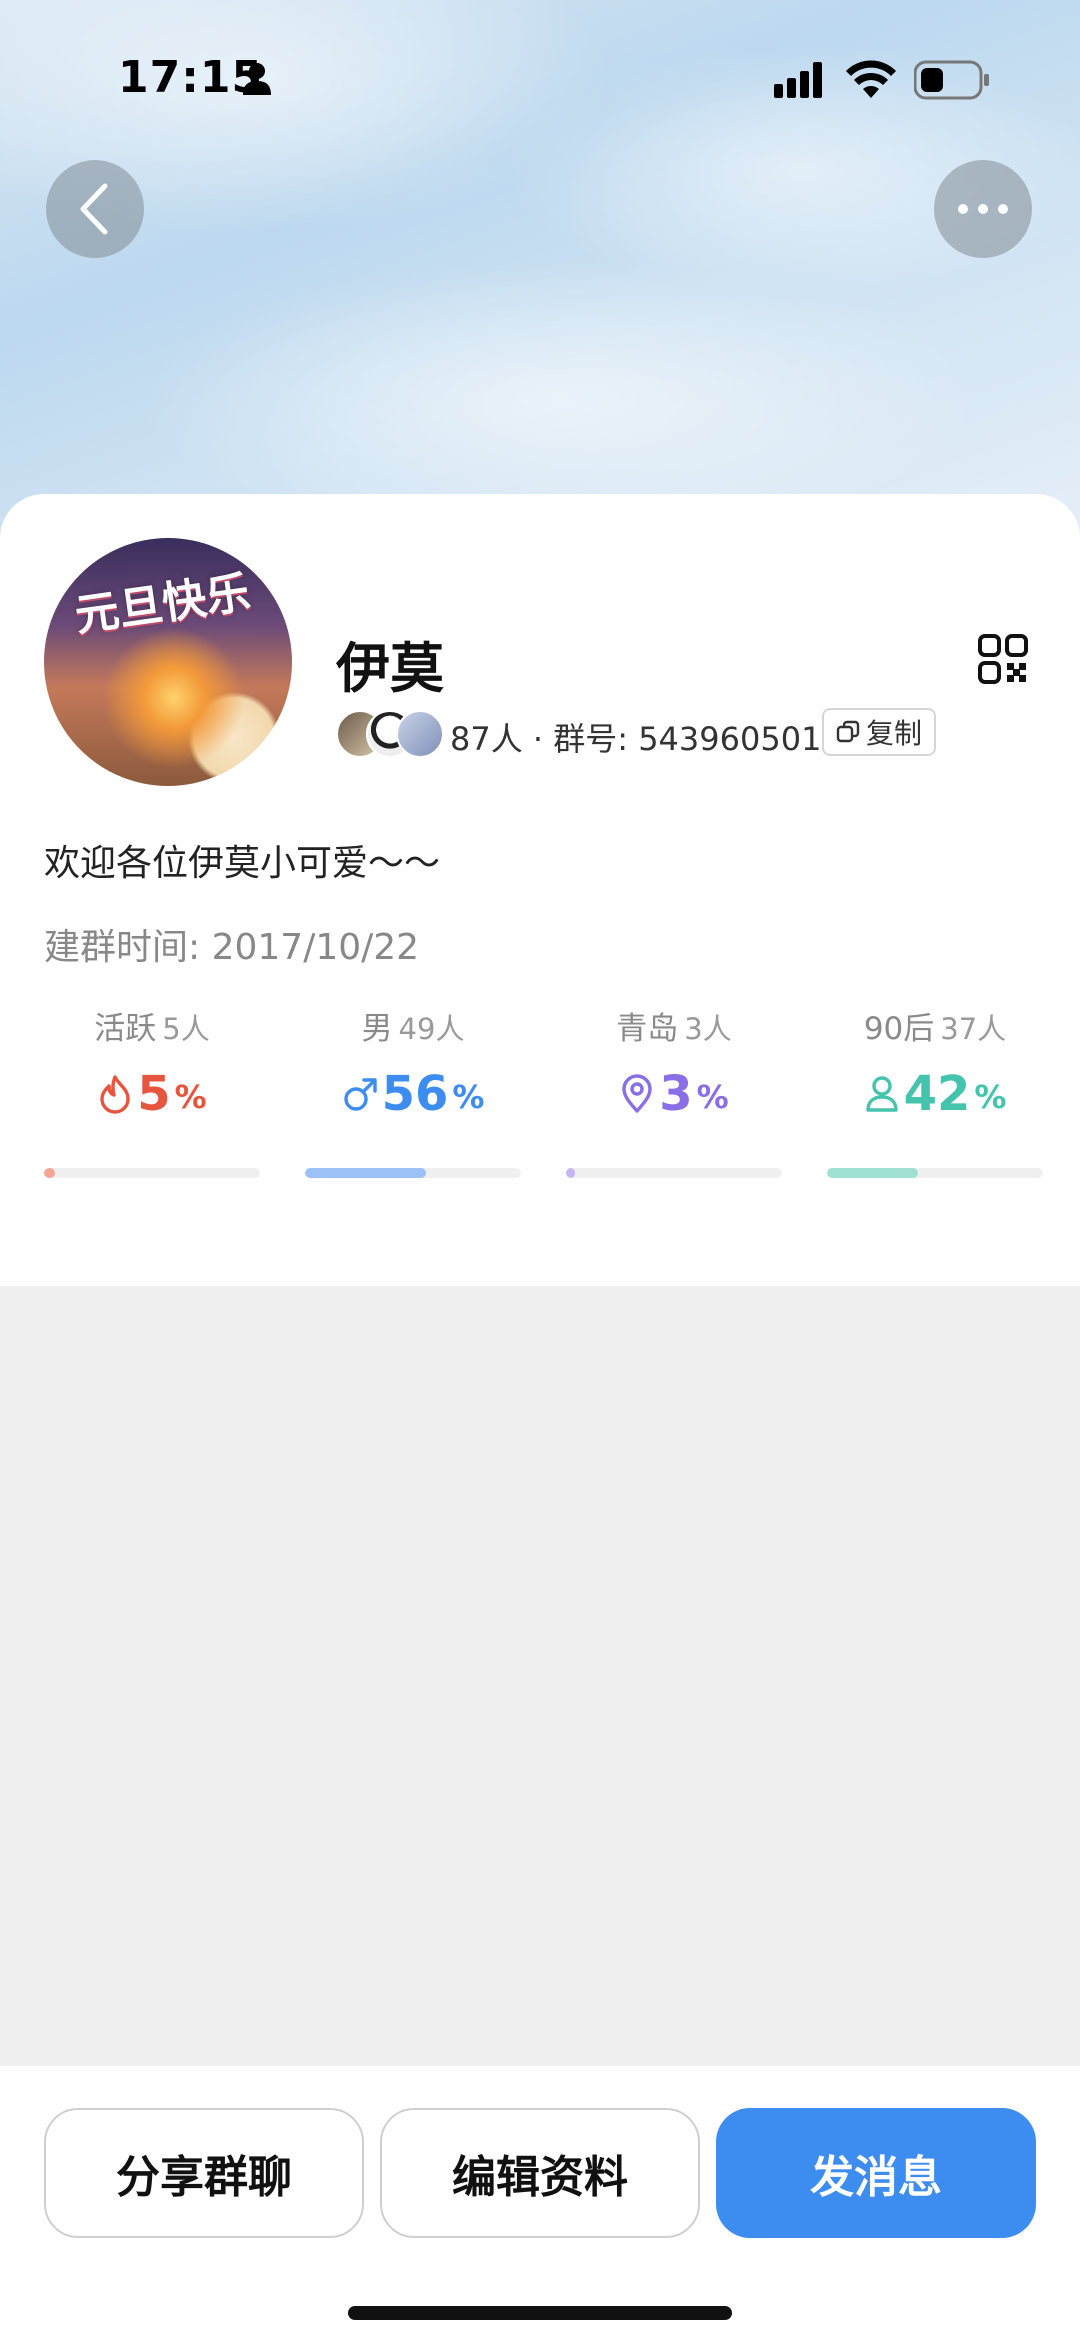 The image size is (1080, 2341). I want to click on more-button, so click(983, 209).